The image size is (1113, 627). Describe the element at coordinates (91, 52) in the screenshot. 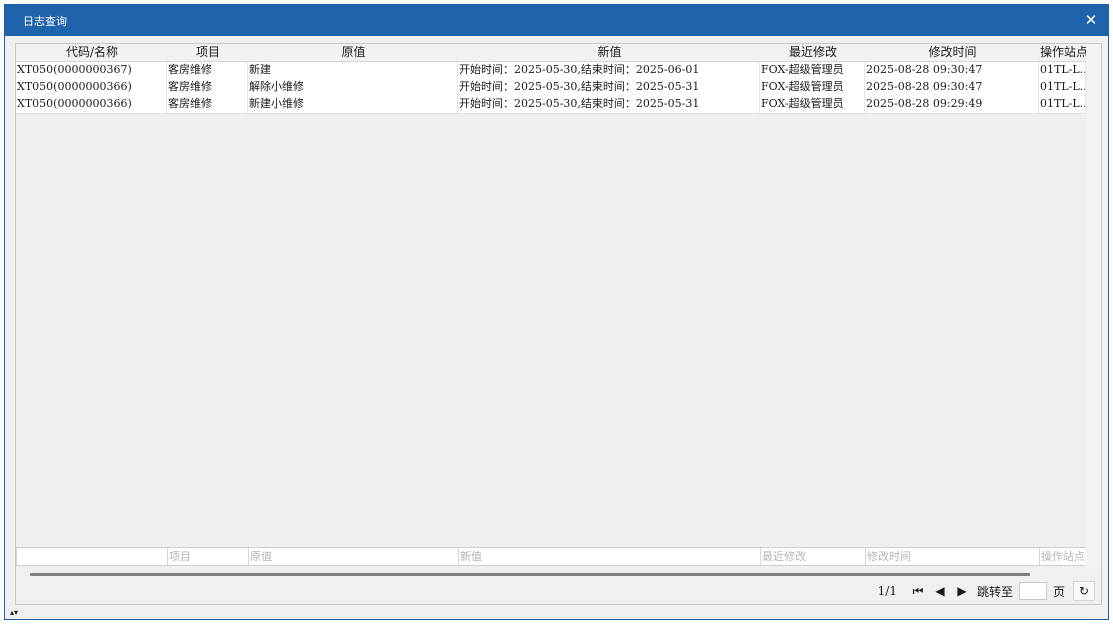

I see `col-header-code: 代码/名称` at that location.